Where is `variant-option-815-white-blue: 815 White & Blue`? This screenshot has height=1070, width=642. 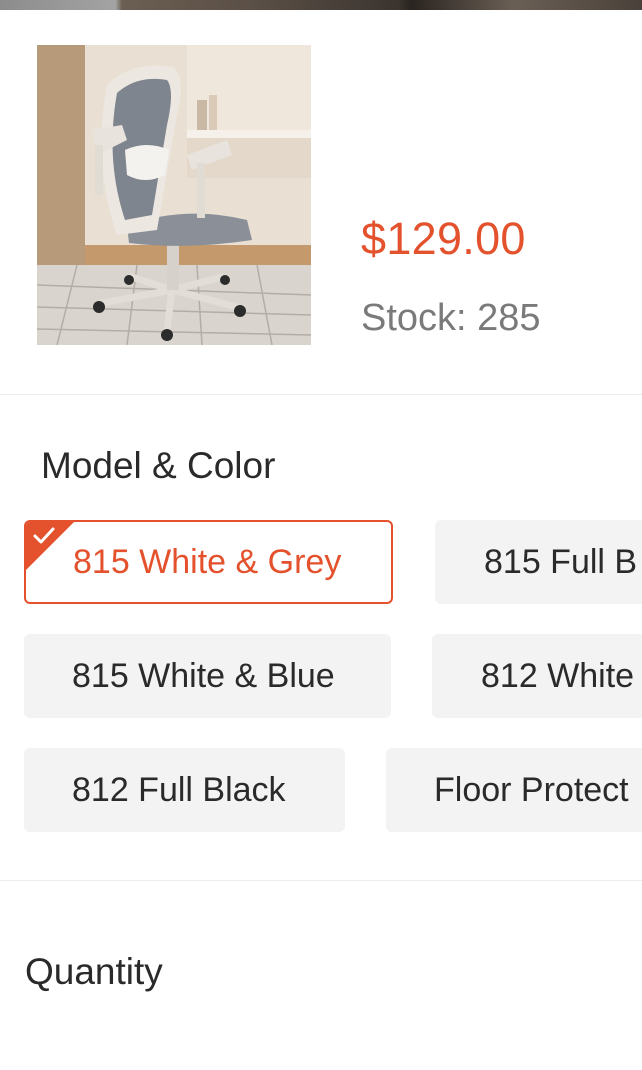
variant-option-815-white-blue: 815 White & Blue is located at coordinates (207, 676).